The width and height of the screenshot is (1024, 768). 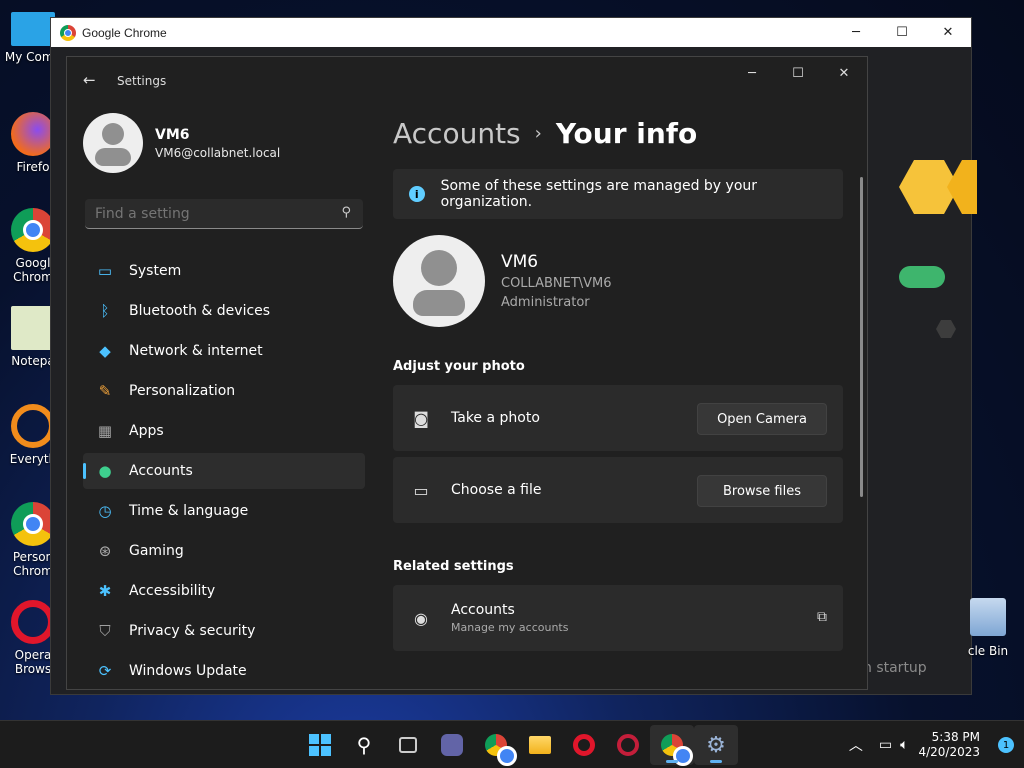 I want to click on search-box: ⚲, so click(x=224, y=214).